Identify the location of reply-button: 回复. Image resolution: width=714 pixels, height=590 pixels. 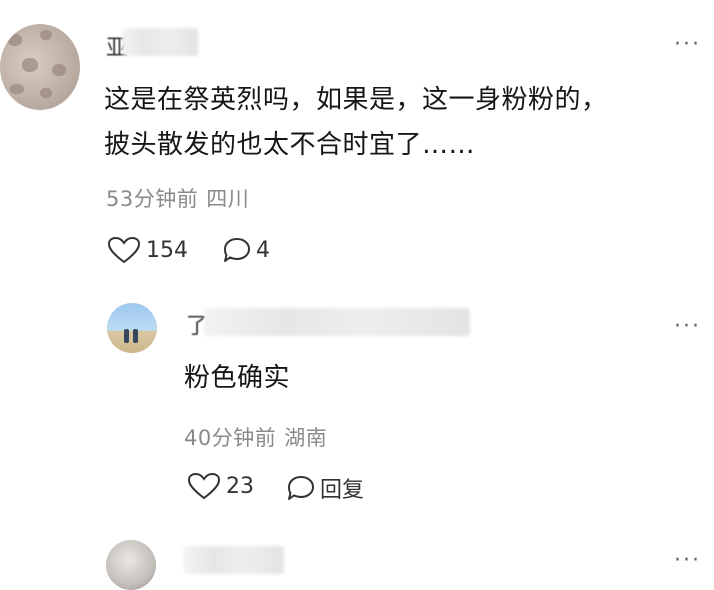
(325, 488).